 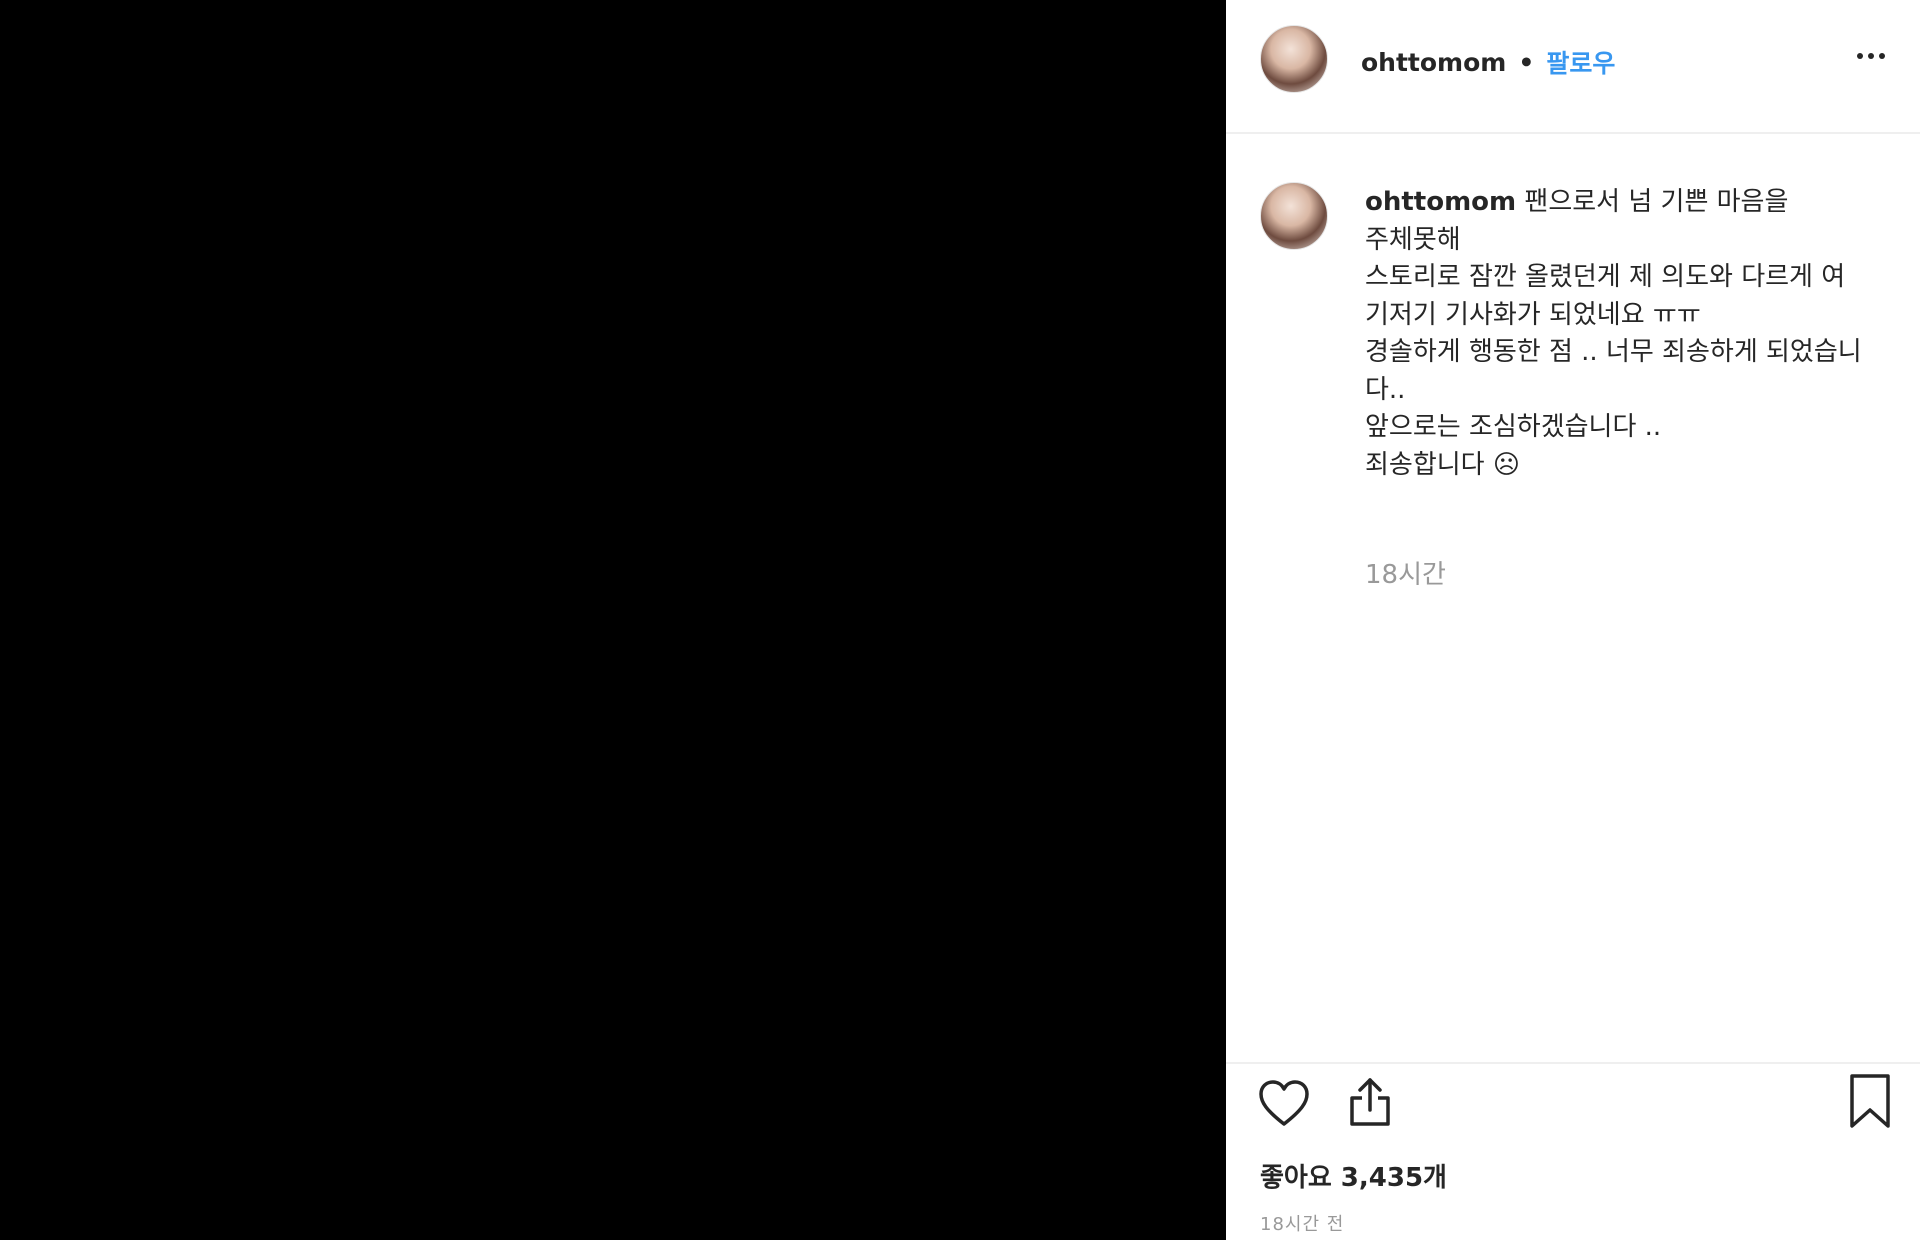 I want to click on heart-icon, so click(x=1284, y=1104).